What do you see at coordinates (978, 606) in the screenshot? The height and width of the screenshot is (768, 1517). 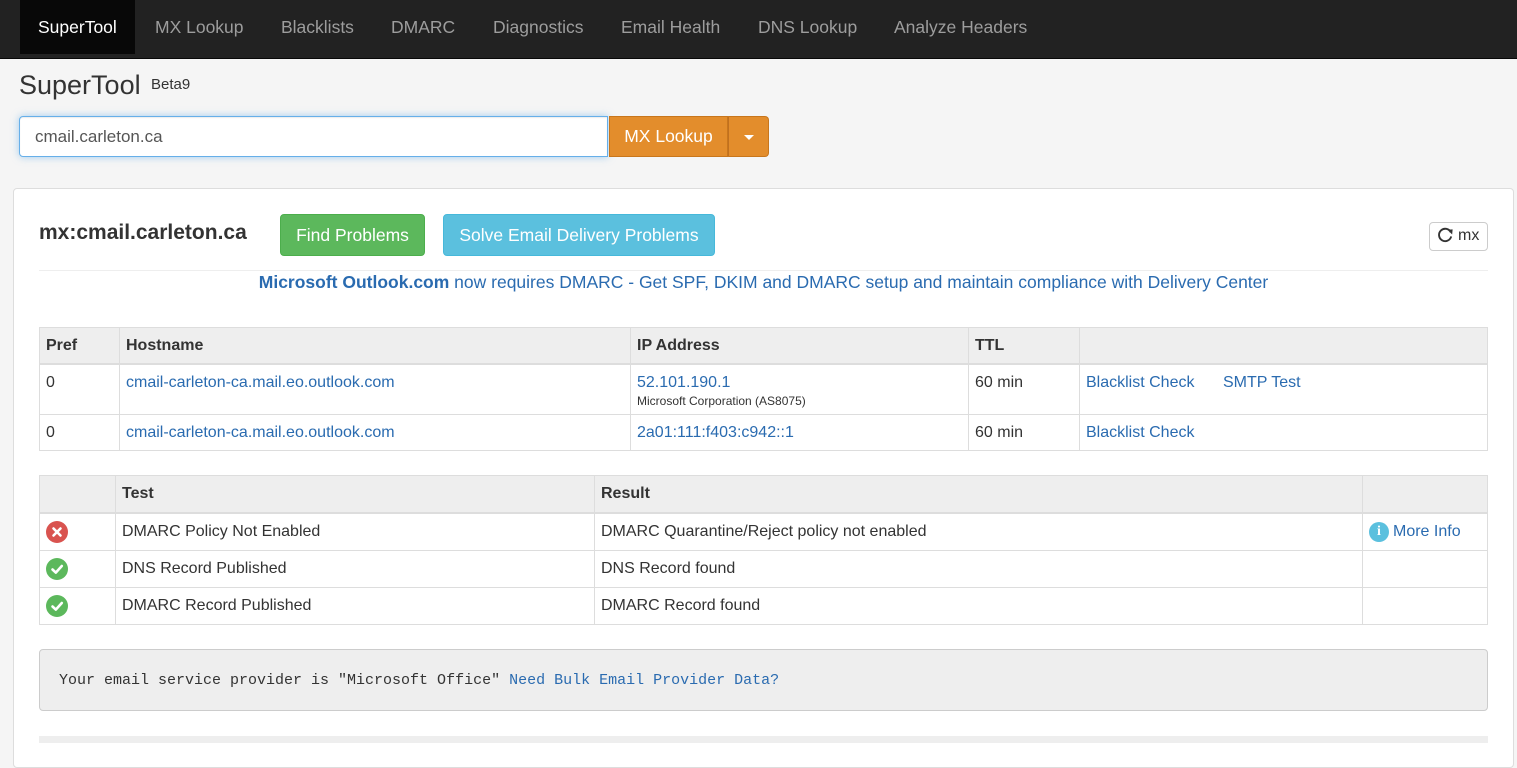 I see `test-result: DMARC Record found` at bounding box center [978, 606].